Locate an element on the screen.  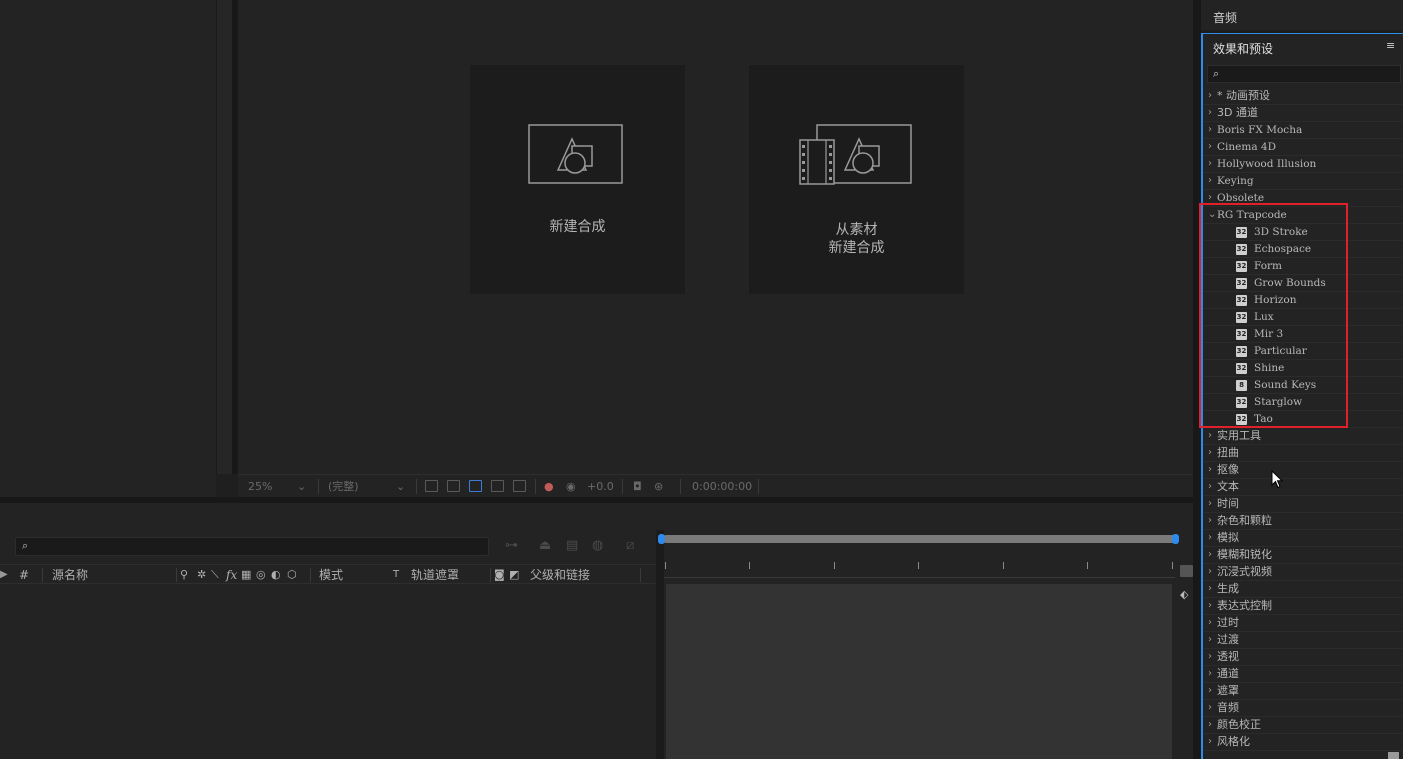
column-number: # is located at coordinates (24, 575).